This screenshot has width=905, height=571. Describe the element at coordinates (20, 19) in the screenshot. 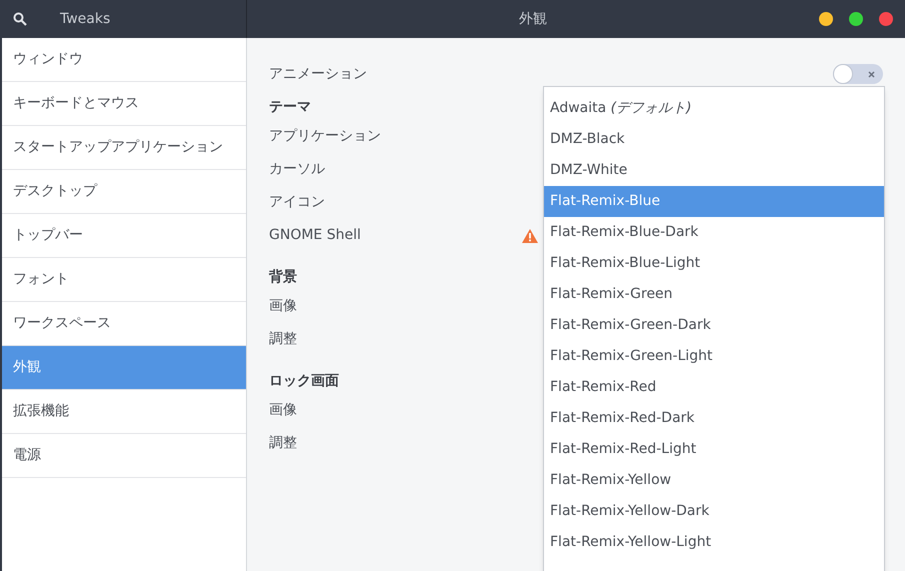

I see `search-icon` at that location.